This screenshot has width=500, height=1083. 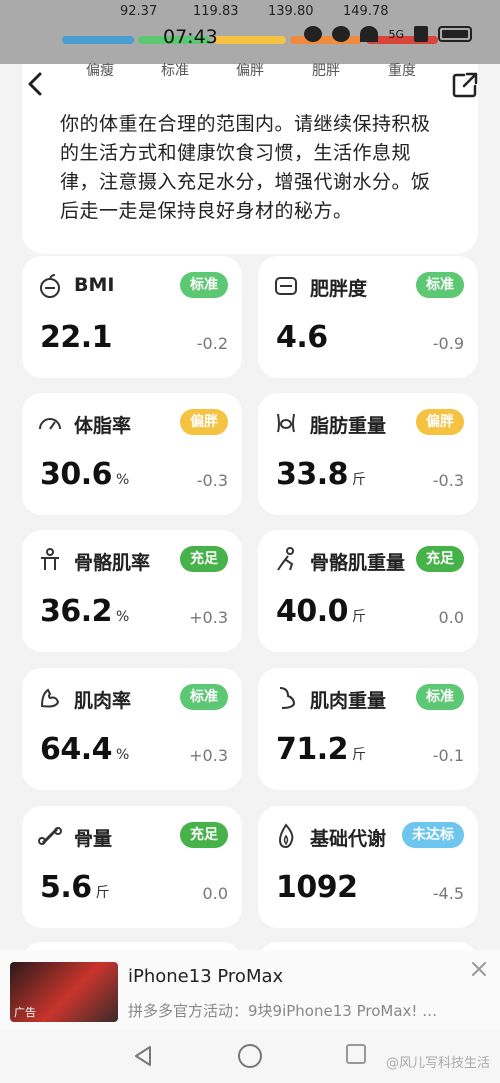 I want to click on scale-label: 偏瘦, so click(x=100, y=71).